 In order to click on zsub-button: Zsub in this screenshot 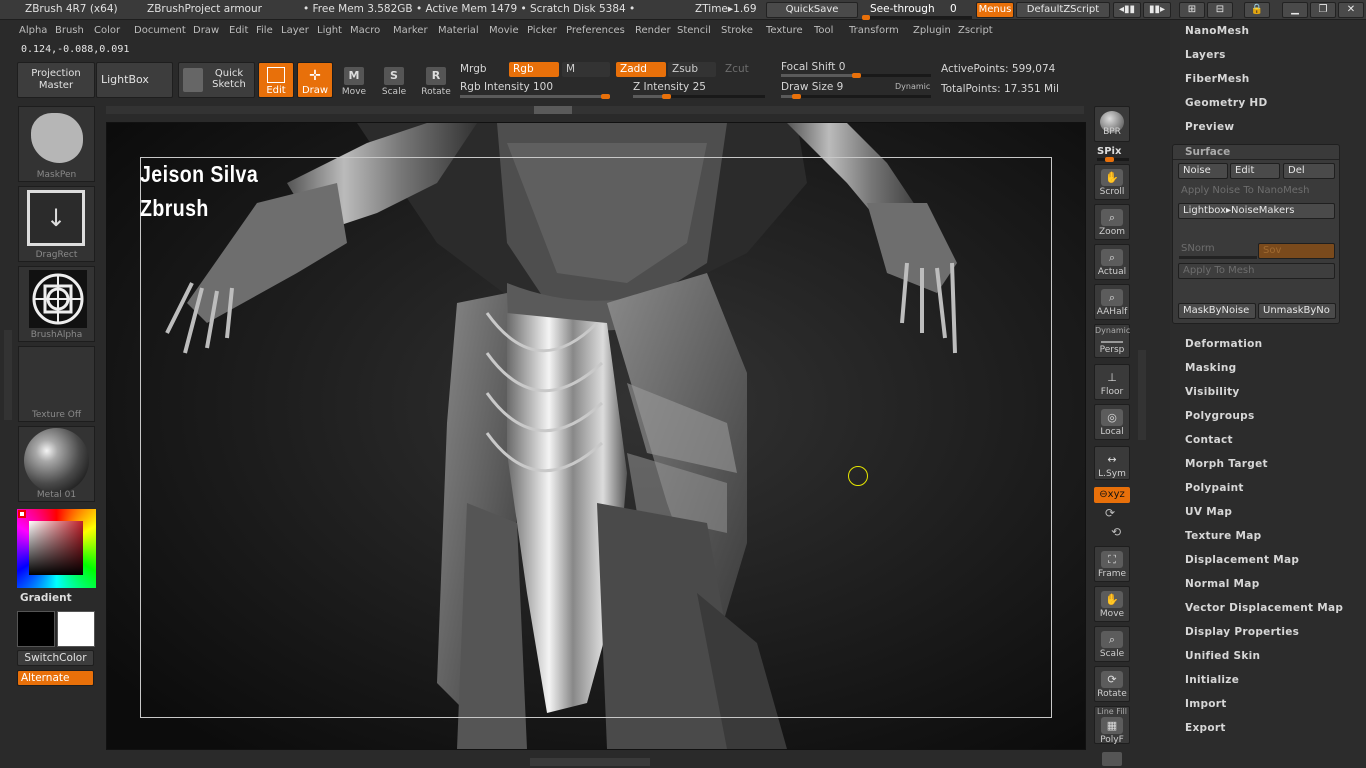, I will do `click(692, 69)`.